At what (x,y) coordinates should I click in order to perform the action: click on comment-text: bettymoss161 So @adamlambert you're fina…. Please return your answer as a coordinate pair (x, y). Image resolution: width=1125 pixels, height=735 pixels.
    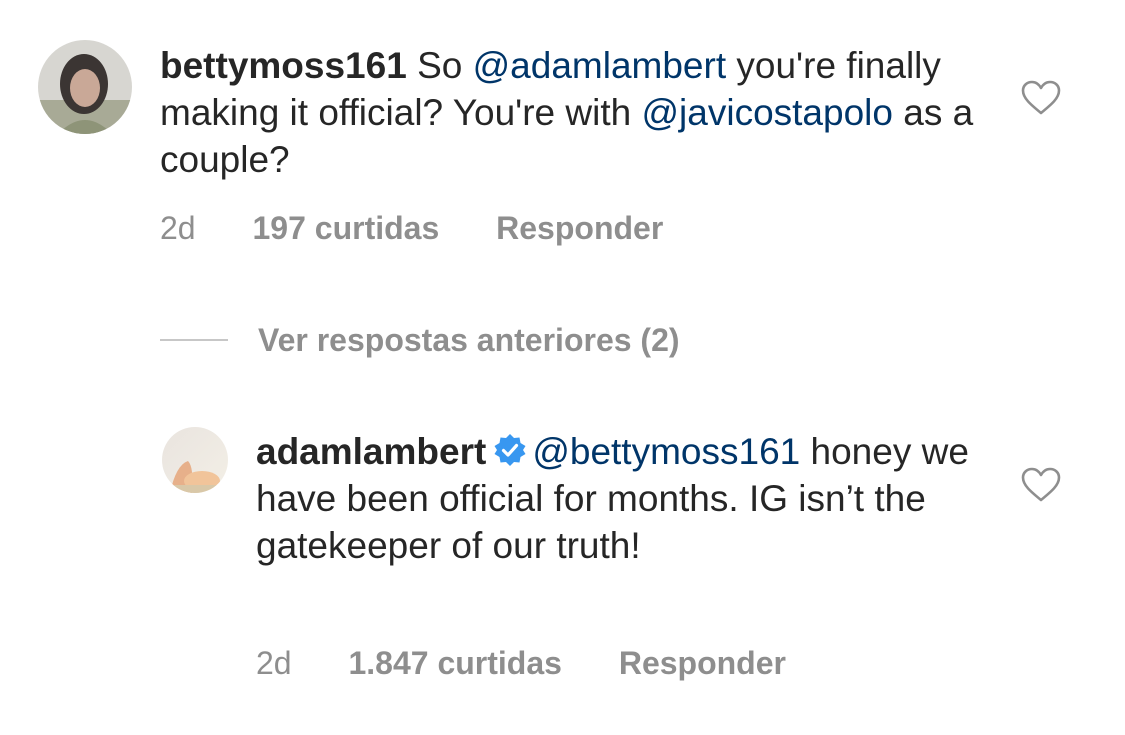
    Looking at the image, I should click on (570, 112).